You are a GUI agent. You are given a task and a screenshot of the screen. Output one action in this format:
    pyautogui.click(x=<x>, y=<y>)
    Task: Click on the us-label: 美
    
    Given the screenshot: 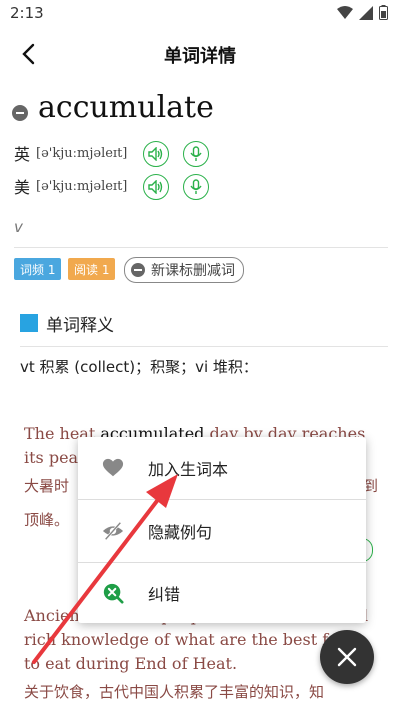 What is the action you would take?
    pyautogui.click(x=22, y=187)
    